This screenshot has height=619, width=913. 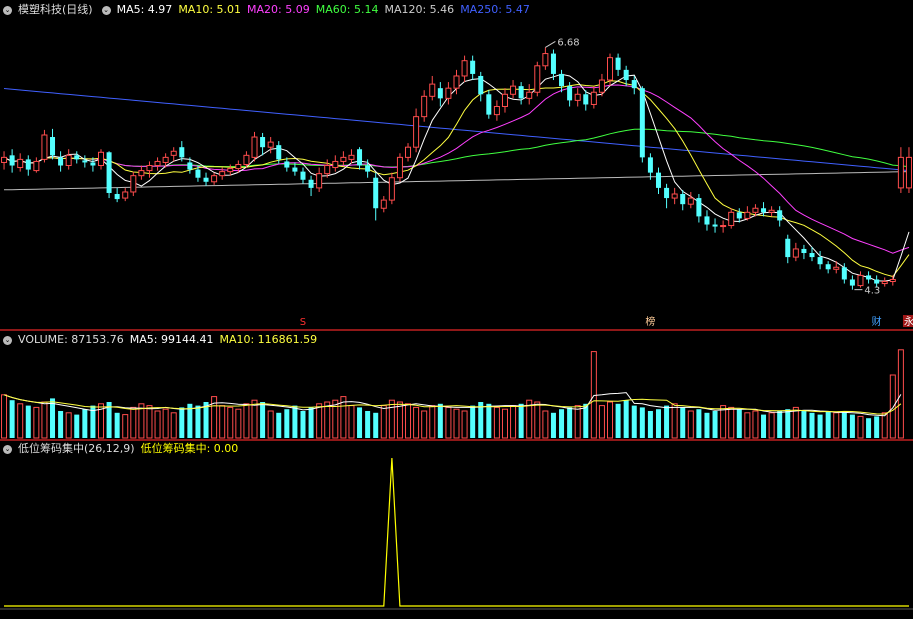 What do you see at coordinates (7, 340) in the screenshot?
I see `volume-menu-icon: ⌄` at bounding box center [7, 340].